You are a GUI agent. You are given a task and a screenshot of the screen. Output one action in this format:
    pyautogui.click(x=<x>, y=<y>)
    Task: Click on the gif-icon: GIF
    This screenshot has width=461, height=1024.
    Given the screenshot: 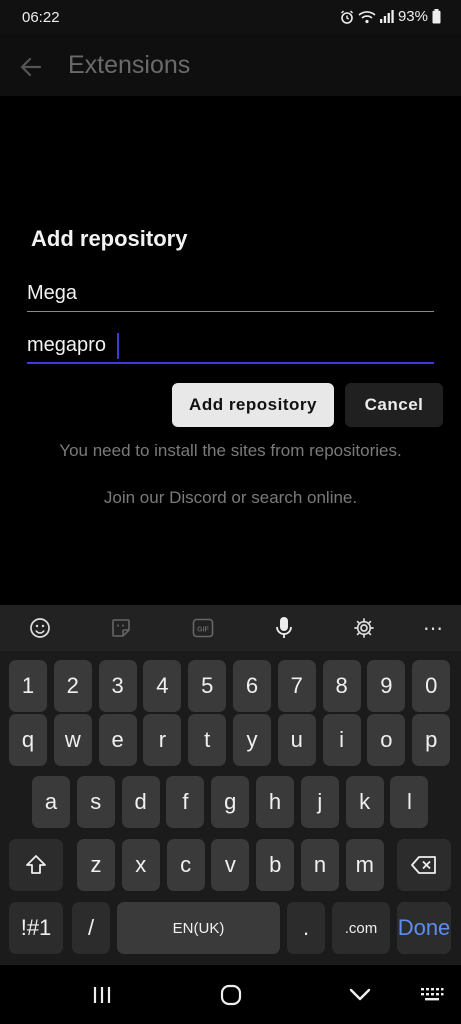 What is the action you would take?
    pyautogui.click(x=203, y=628)
    